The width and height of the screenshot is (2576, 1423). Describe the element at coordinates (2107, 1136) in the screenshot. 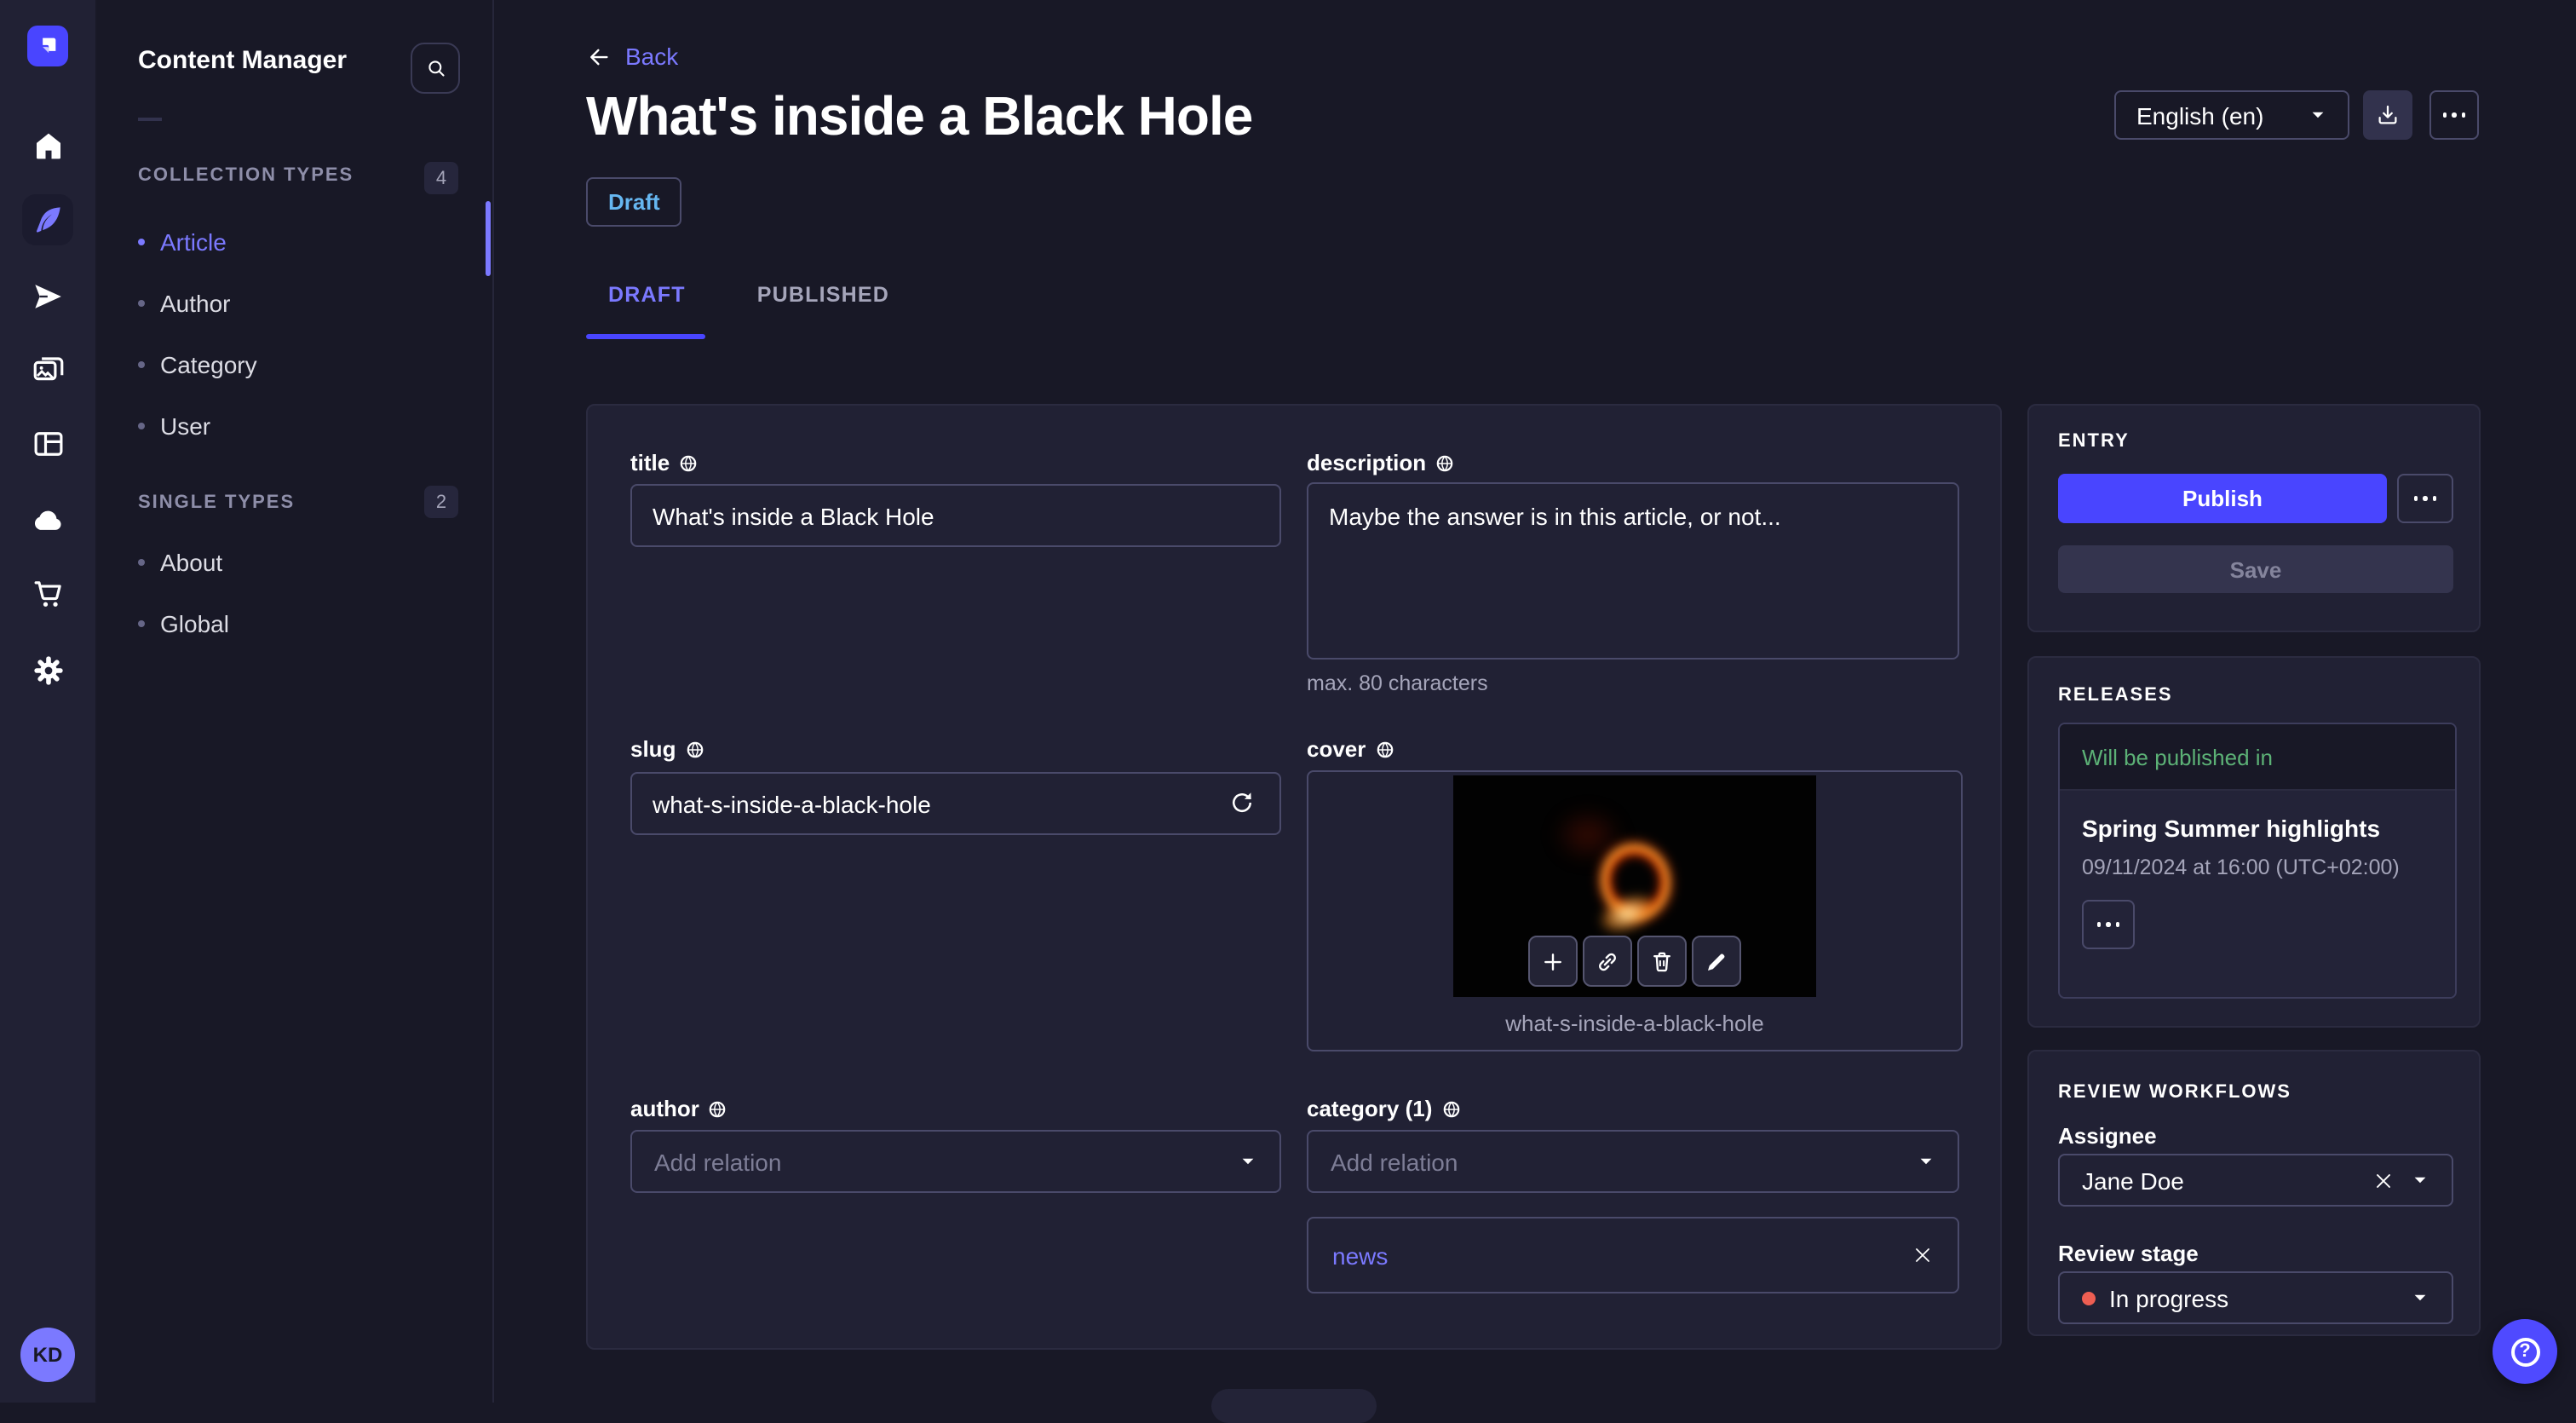

I see `assignee-label: Assignee` at that location.